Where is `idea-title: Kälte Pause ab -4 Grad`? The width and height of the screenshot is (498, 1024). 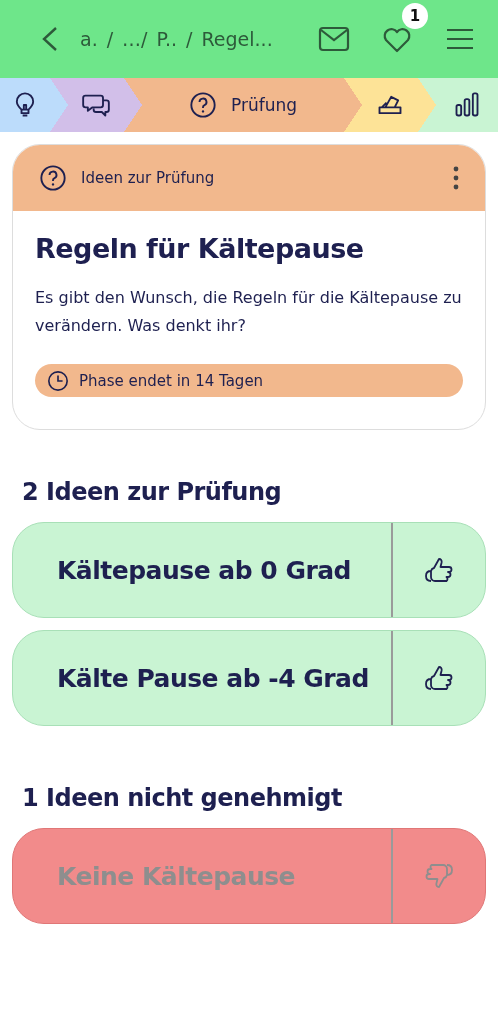 idea-title: Kälte Pause ab -4 Grad is located at coordinates (202, 678).